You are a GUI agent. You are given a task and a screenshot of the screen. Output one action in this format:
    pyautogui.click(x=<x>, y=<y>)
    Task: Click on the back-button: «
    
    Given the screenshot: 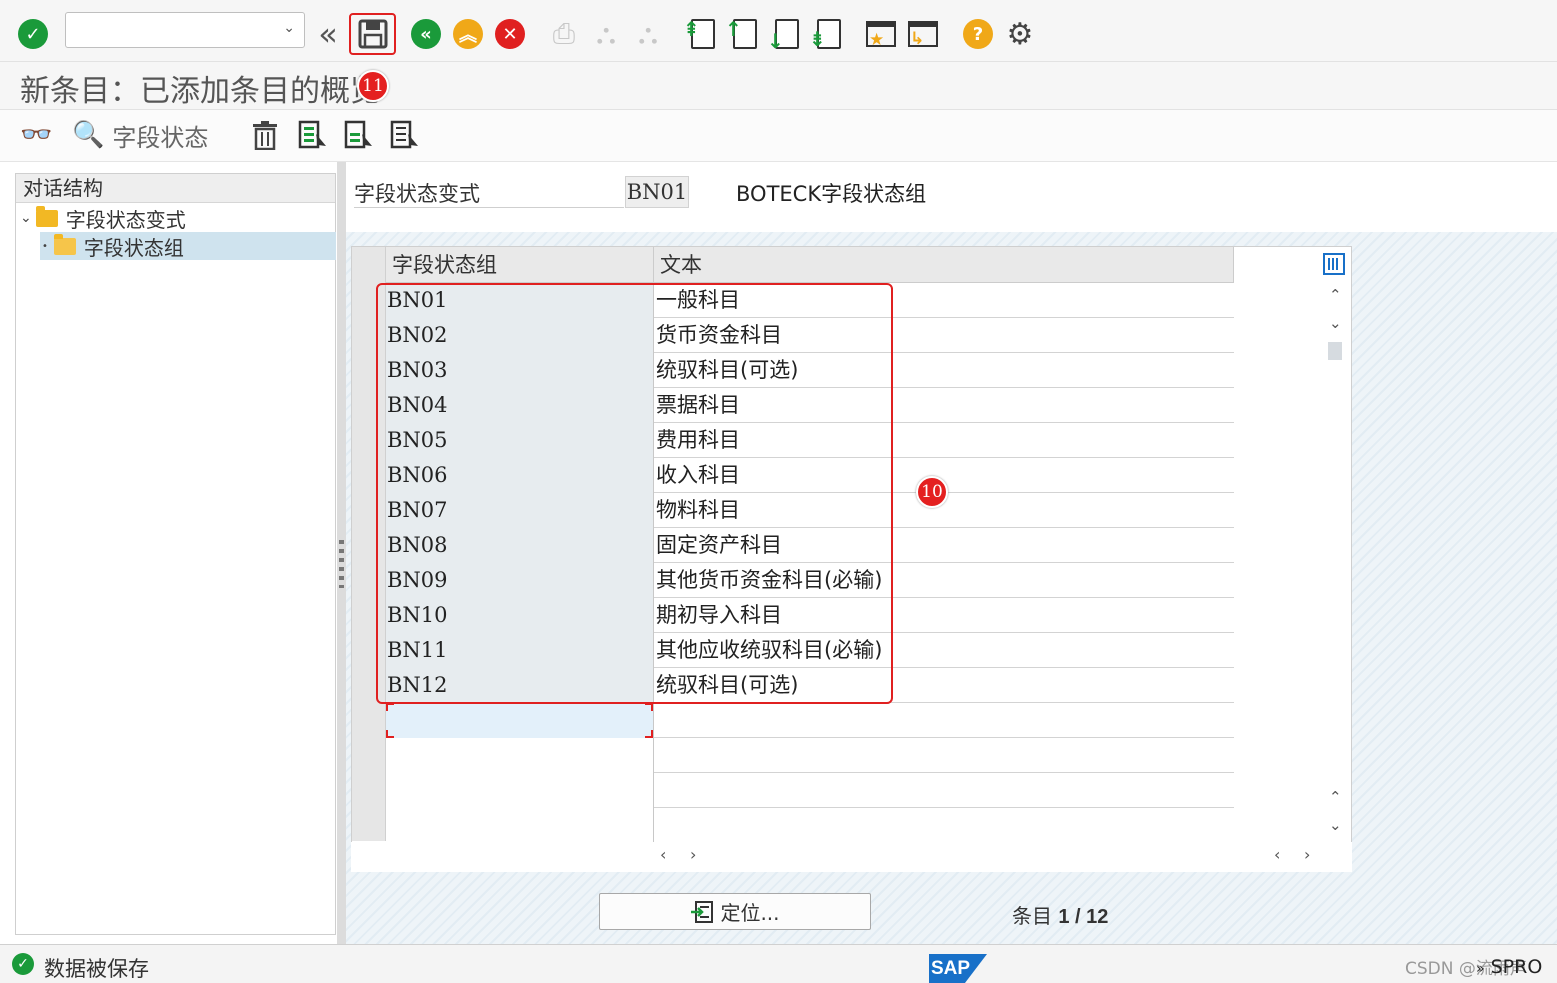 What is the action you would take?
    pyautogui.click(x=426, y=34)
    